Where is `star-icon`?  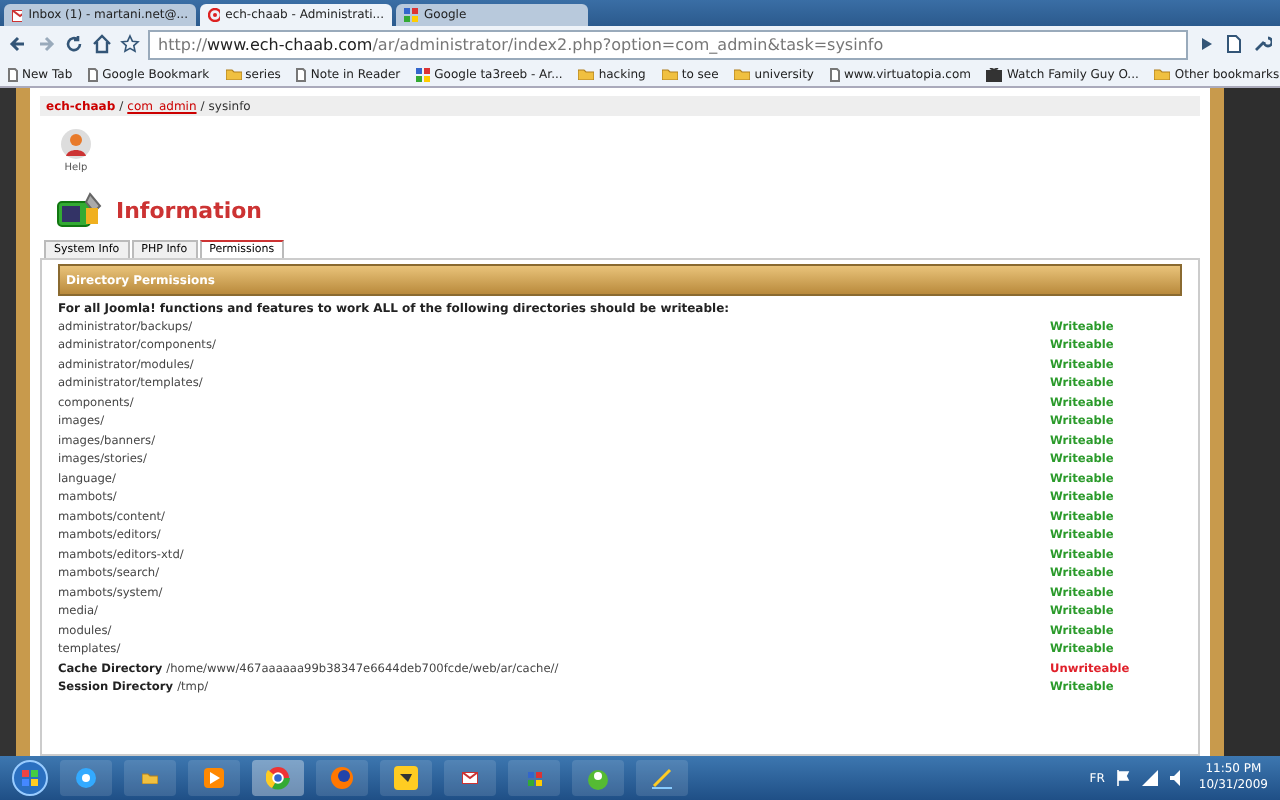
star-icon is located at coordinates (130, 44).